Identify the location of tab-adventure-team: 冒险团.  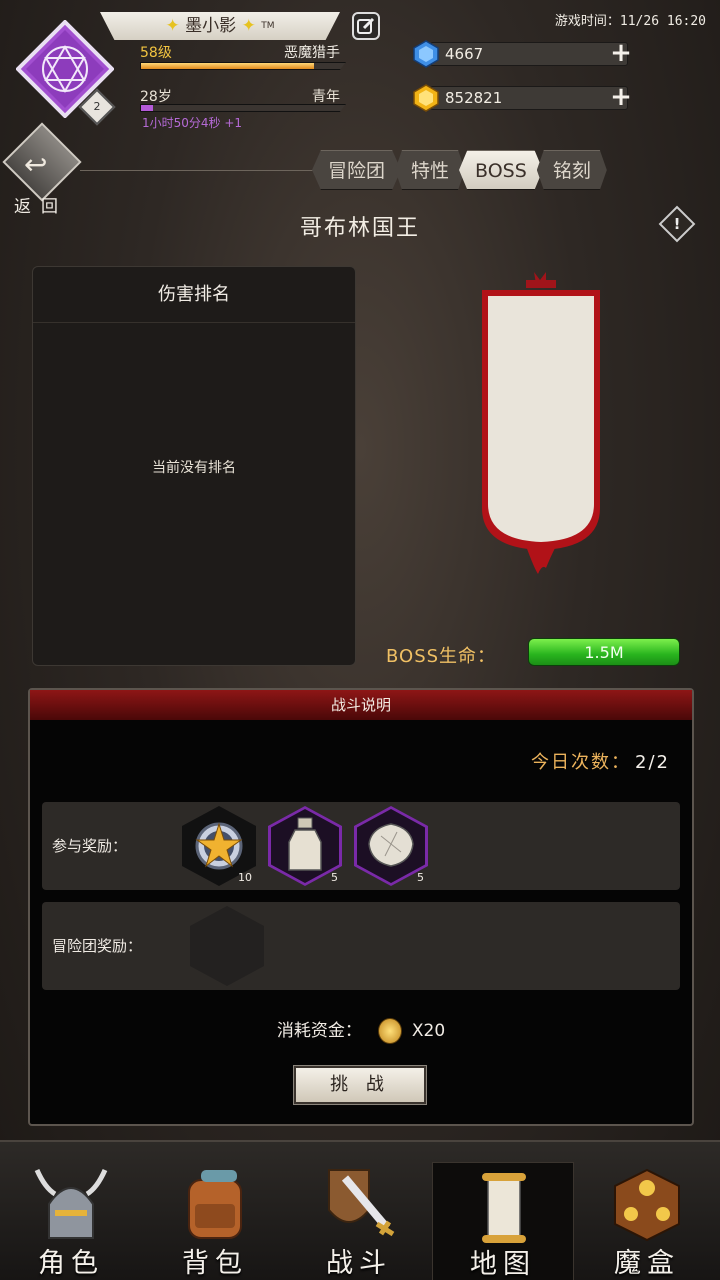
(357, 170).